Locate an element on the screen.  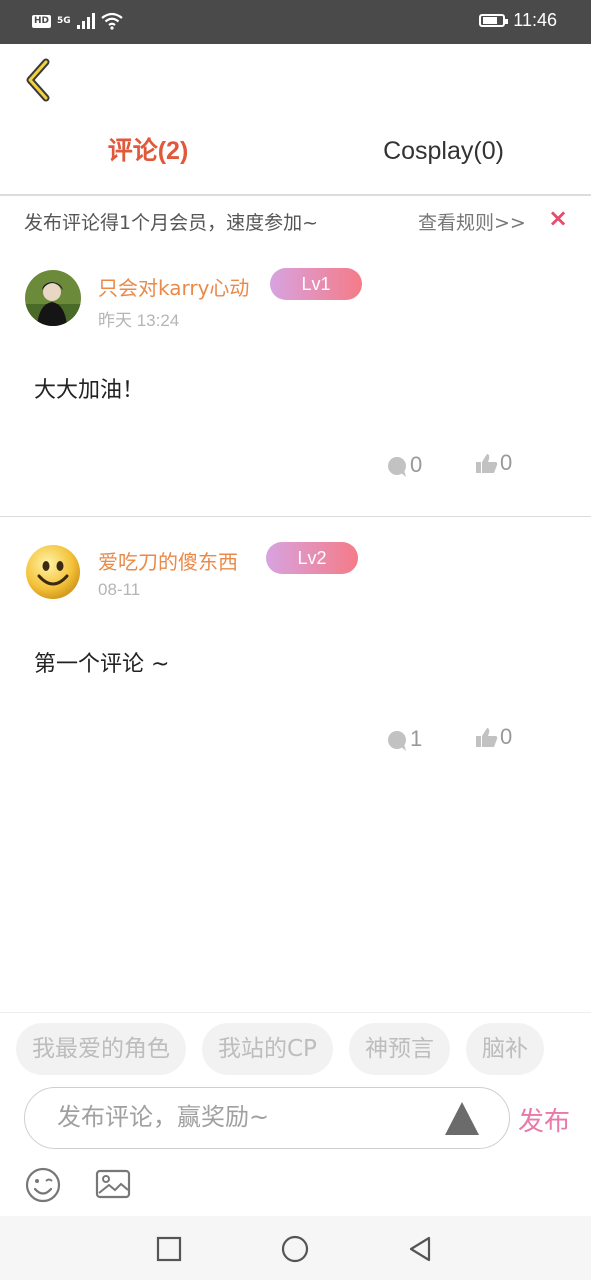
reply-count: 0 is located at coordinates (416, 464).